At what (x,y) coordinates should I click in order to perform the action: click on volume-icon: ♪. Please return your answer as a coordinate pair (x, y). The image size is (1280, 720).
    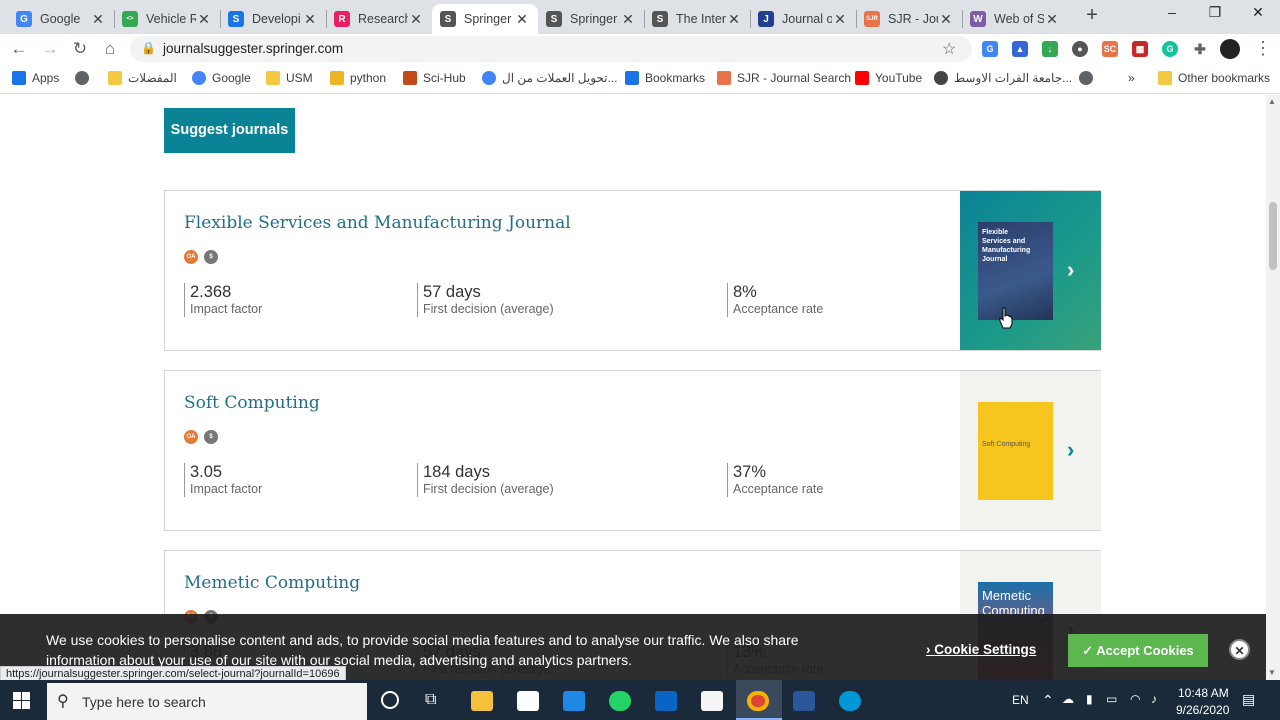
    Looking at the image, I should click on (1154, 699).